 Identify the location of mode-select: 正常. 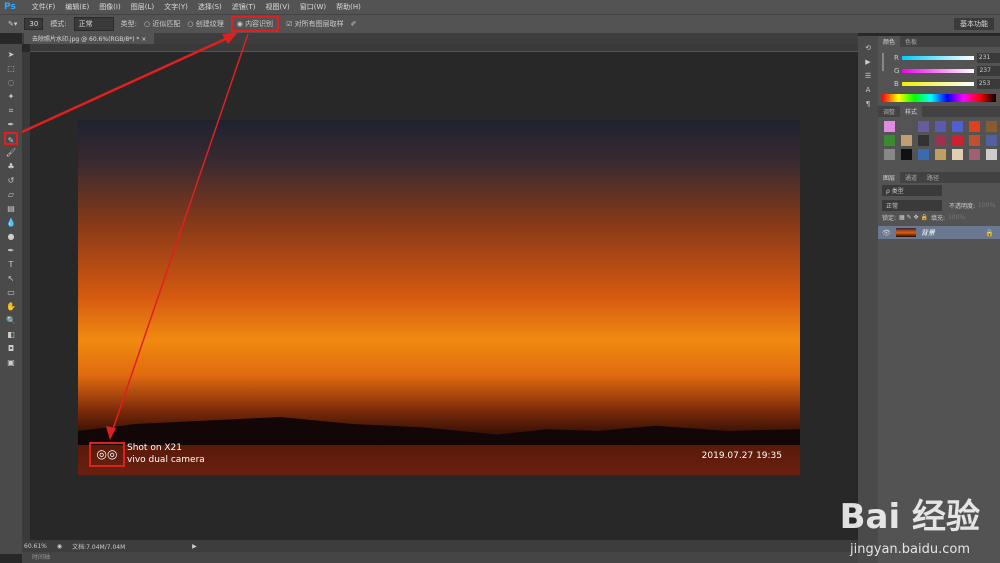
(93, 24).